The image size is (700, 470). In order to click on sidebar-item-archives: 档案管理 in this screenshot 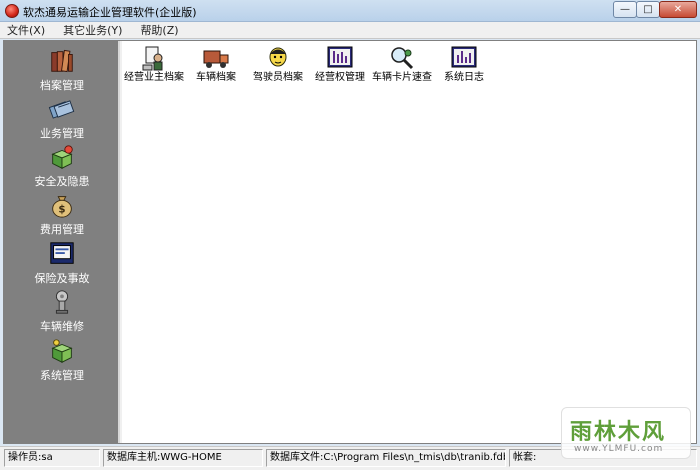, I will do `click(62, 69)`.